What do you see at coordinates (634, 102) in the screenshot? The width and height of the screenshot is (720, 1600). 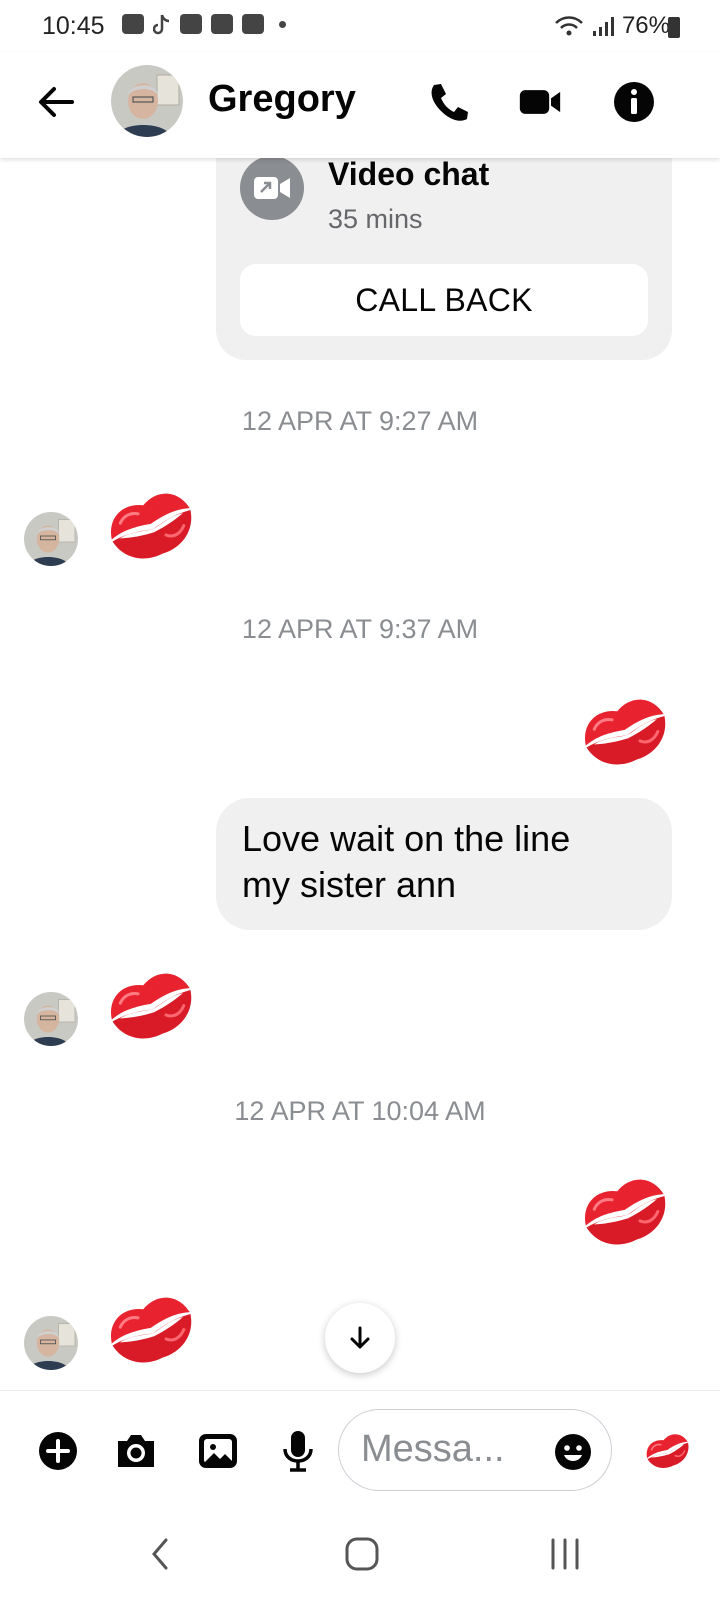 I see `info-icon` at bounding box center [634, 102].